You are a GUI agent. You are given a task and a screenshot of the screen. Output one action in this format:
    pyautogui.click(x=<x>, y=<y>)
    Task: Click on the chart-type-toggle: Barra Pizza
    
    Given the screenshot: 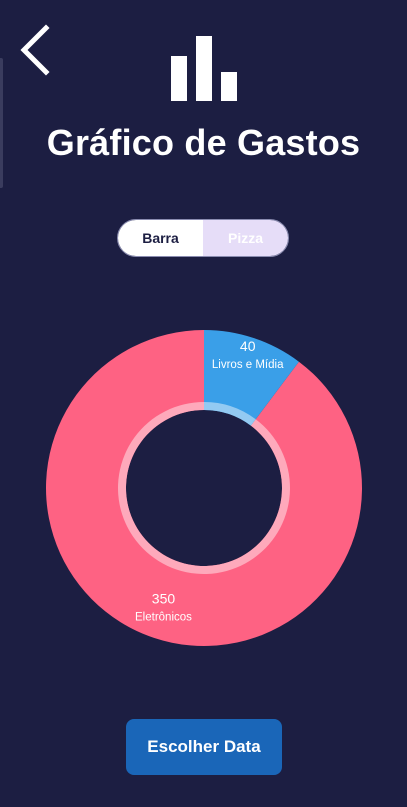 What is the action you would take?
    pyautogui.click(x=203, y=238)
    